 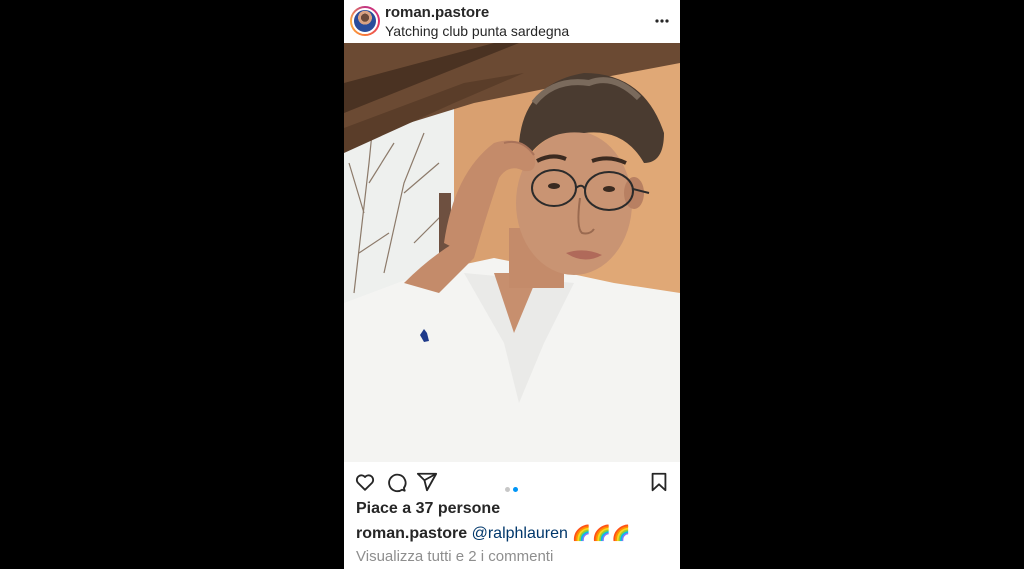 What do you see at coordinates (365, 482) in the screenshot?
I see `heart-icon` at bounding box center [365, 482].